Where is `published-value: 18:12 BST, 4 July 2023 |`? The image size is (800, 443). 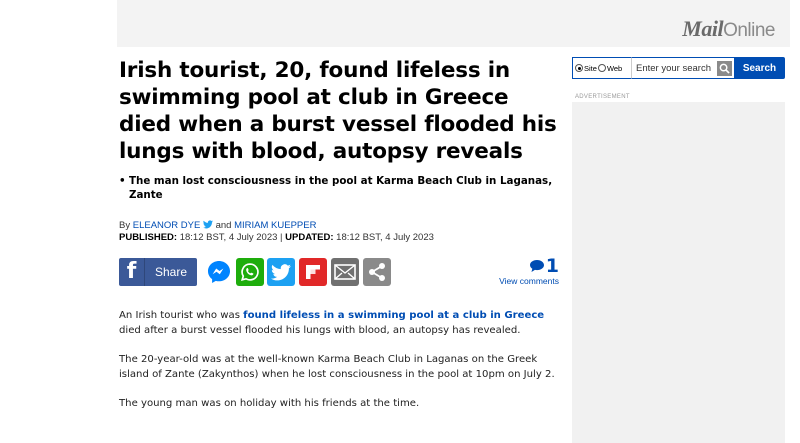 published-value: 18:12 BST, 4 July 2023 | is located at coordinates (231, 237).